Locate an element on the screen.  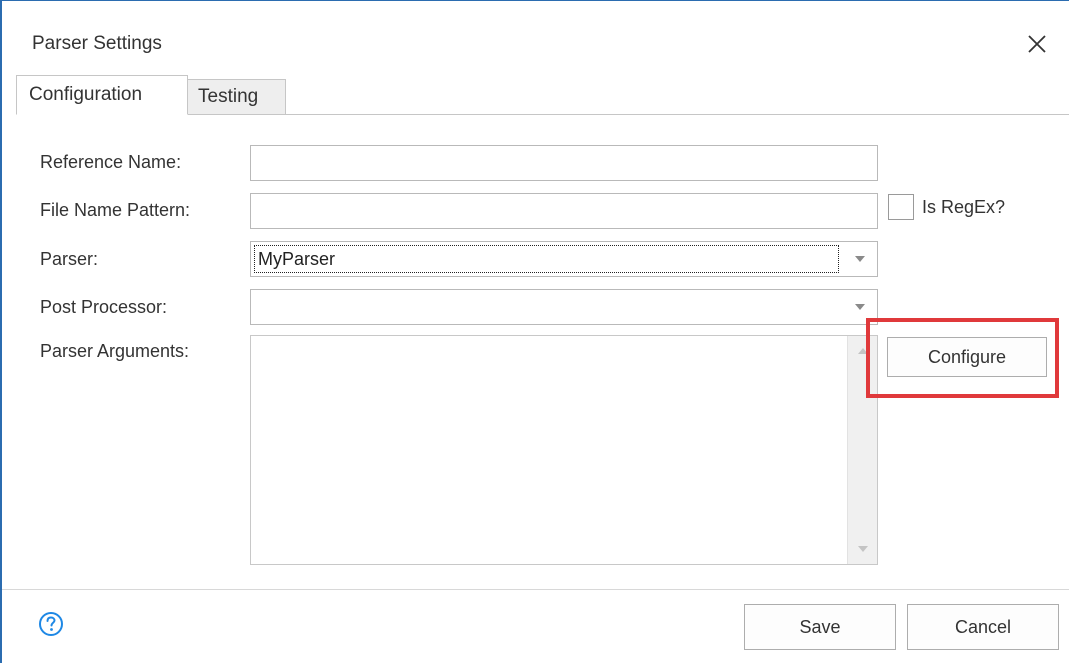
close-button is located at coordinates (1037, 44).